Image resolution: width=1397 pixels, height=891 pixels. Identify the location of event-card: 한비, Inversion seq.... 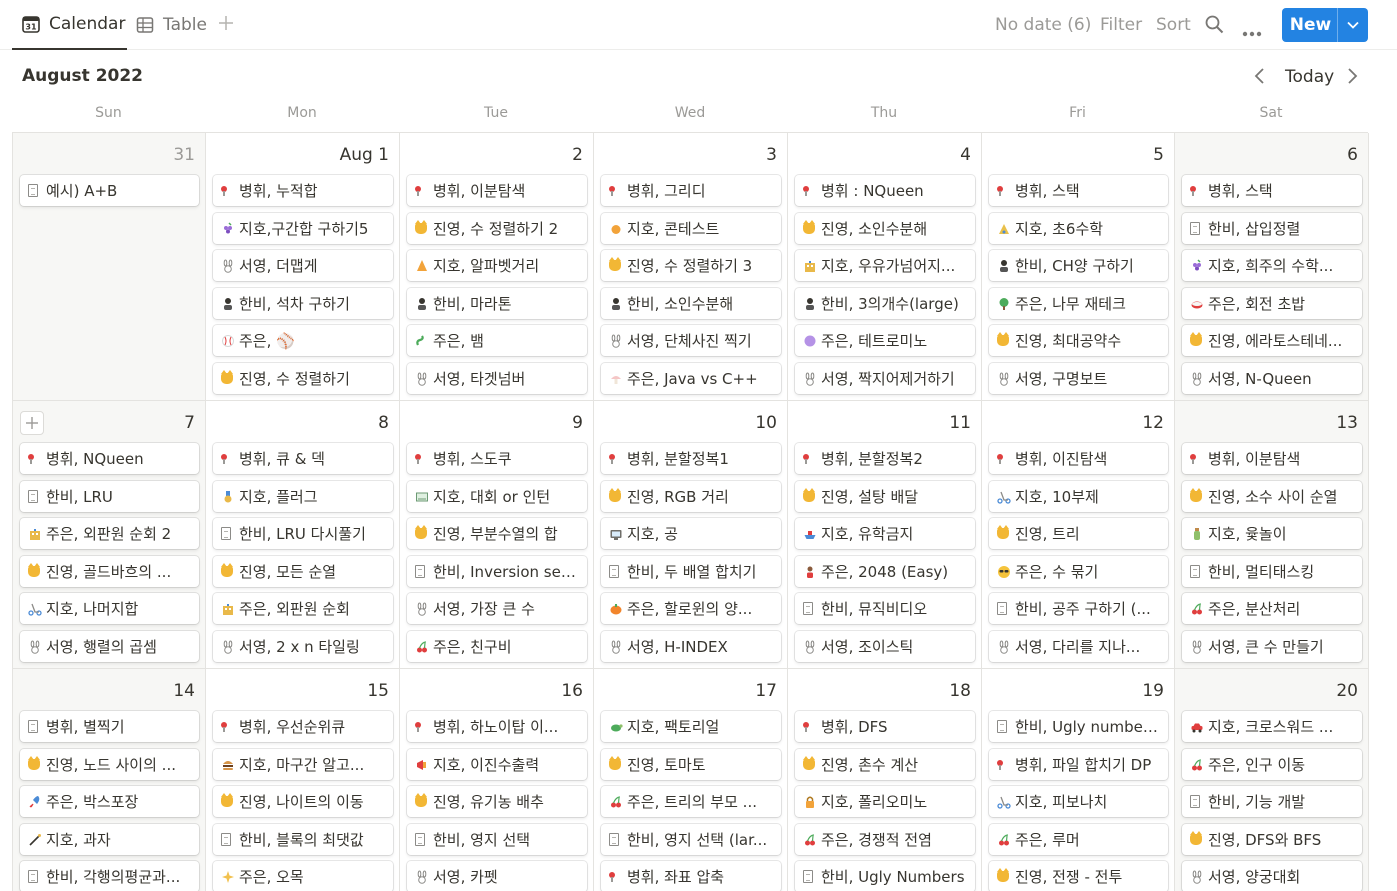
(497, 571).